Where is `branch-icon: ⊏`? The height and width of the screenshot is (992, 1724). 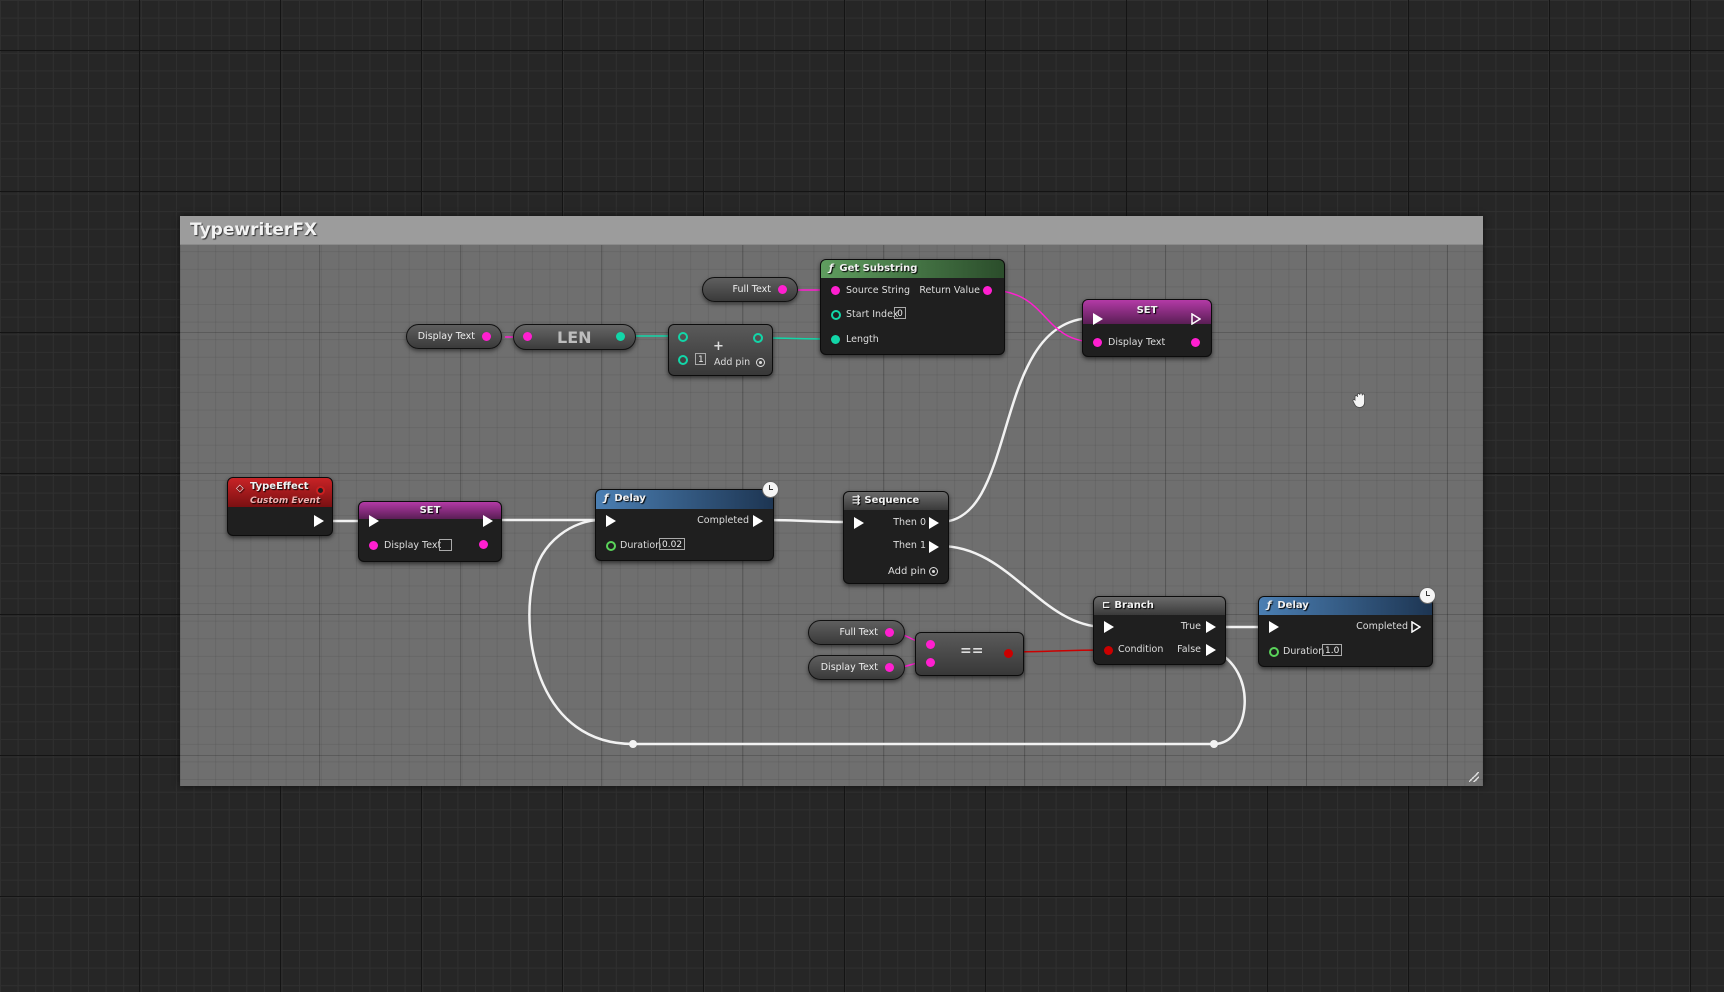 branch-icon: ⊏ is located at coordinates (1106, 605).